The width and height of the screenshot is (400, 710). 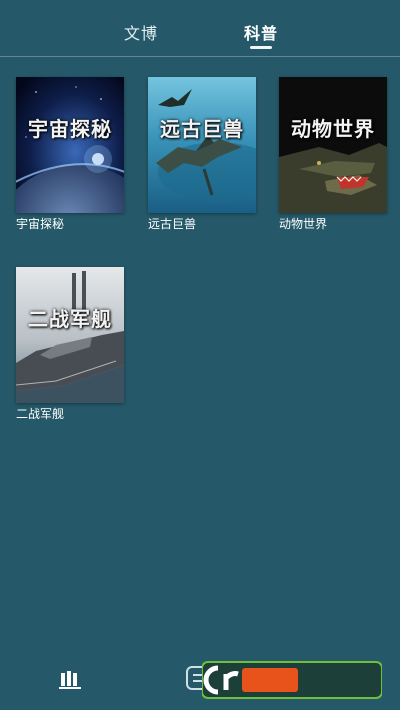 I want to click on dinosaur-cover-image, so click(x=202, y=145).